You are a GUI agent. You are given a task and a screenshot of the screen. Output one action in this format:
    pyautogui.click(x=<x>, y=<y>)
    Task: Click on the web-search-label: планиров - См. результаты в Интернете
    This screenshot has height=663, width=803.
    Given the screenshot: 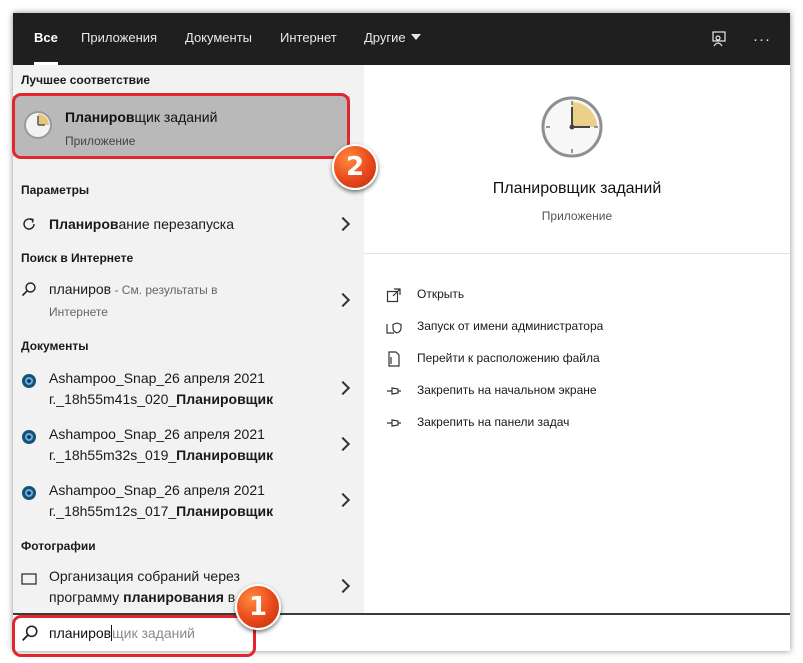 What is the action you would take?
    pyautogui.click(x=133, y=300)
    